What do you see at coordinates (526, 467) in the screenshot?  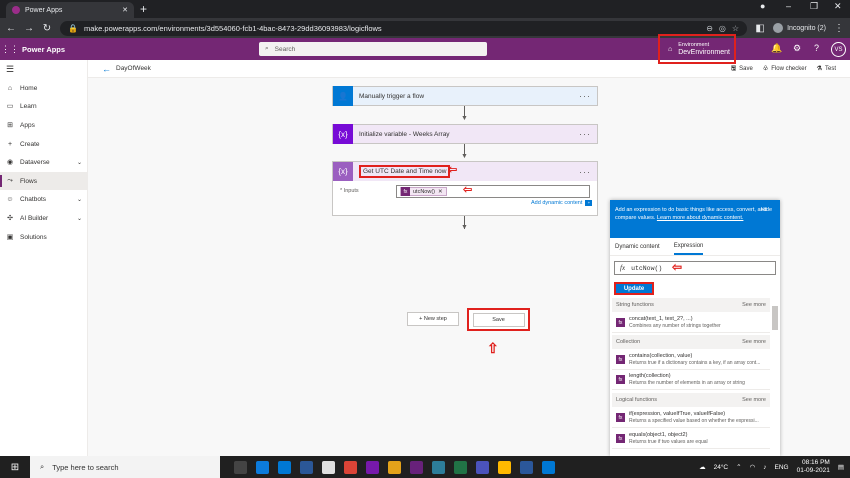 I see `word-icon` at bounding box center [526, 467].